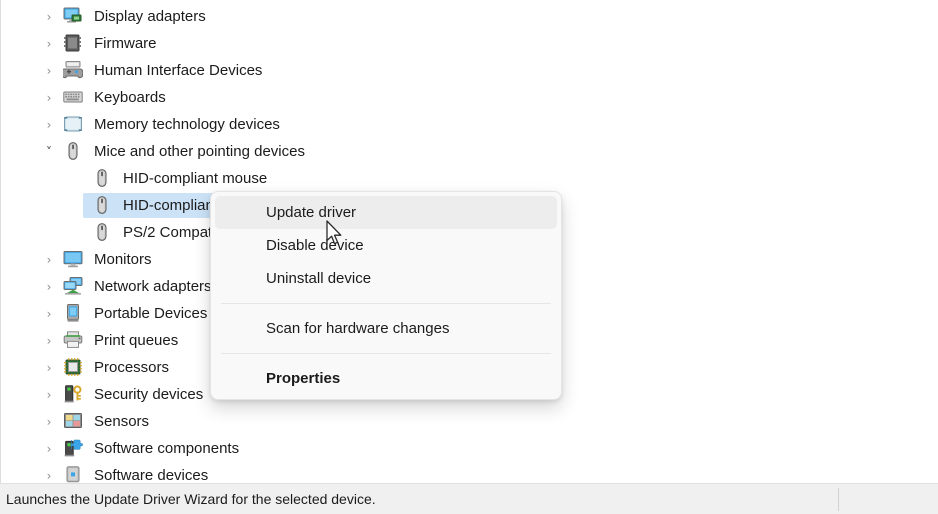  Describe the element at coordinates (73, 124) in the screenshot. I see `memory-card-icon` at that location.